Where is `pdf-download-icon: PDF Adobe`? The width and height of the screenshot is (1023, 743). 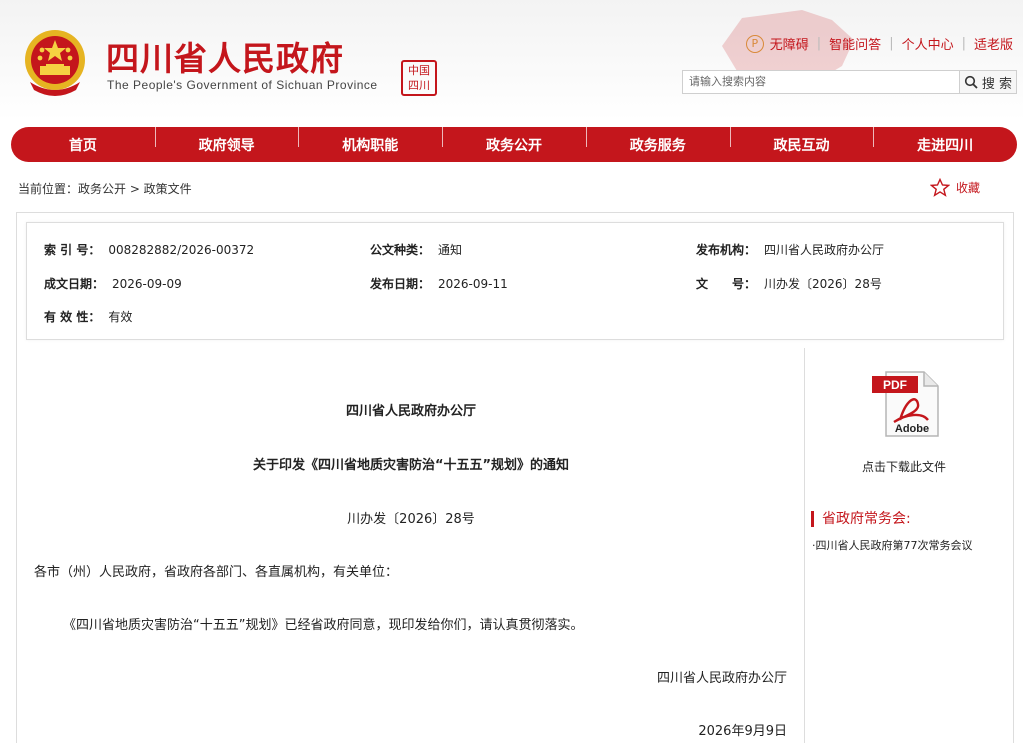 pdf-download-icon: PDF Adobe is located at coordinates (906, 404).